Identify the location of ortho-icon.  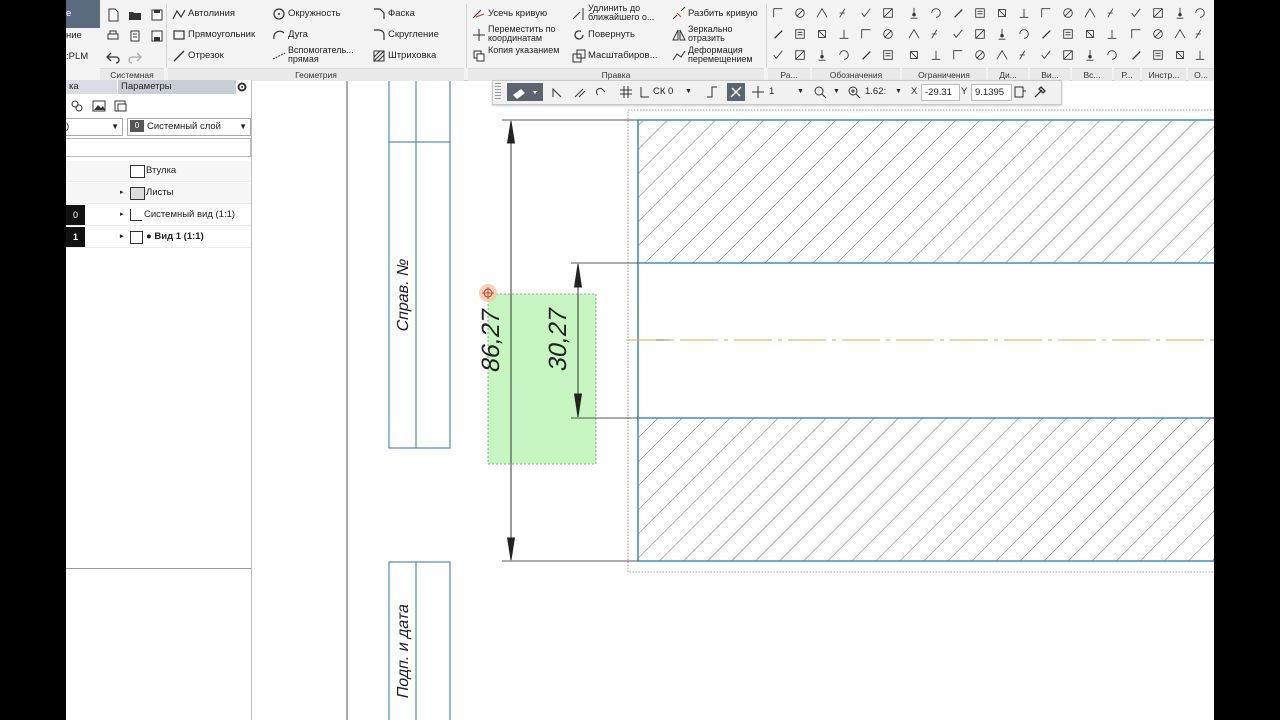
(712, 92).